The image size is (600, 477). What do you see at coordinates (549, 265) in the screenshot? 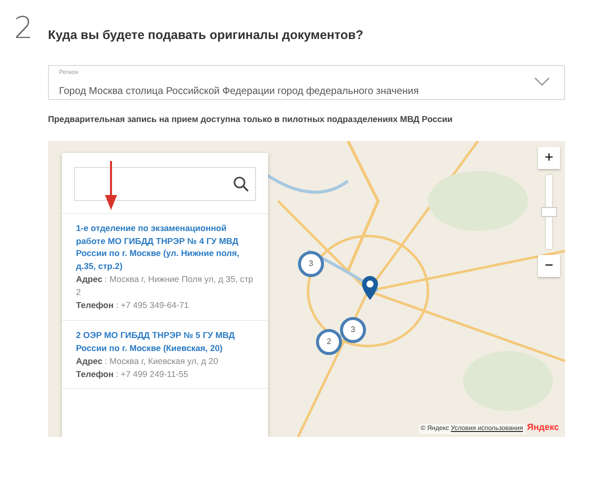
I see `zoom-out-button: −` at bounding box center [549, 265].